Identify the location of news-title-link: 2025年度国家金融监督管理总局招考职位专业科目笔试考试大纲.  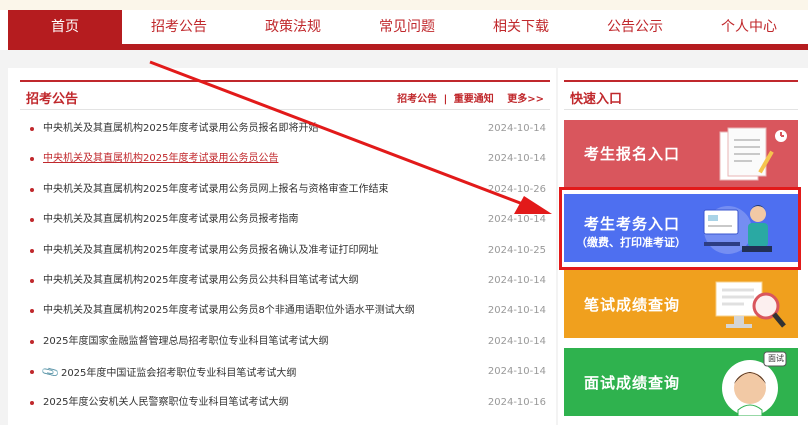
(185, 342).